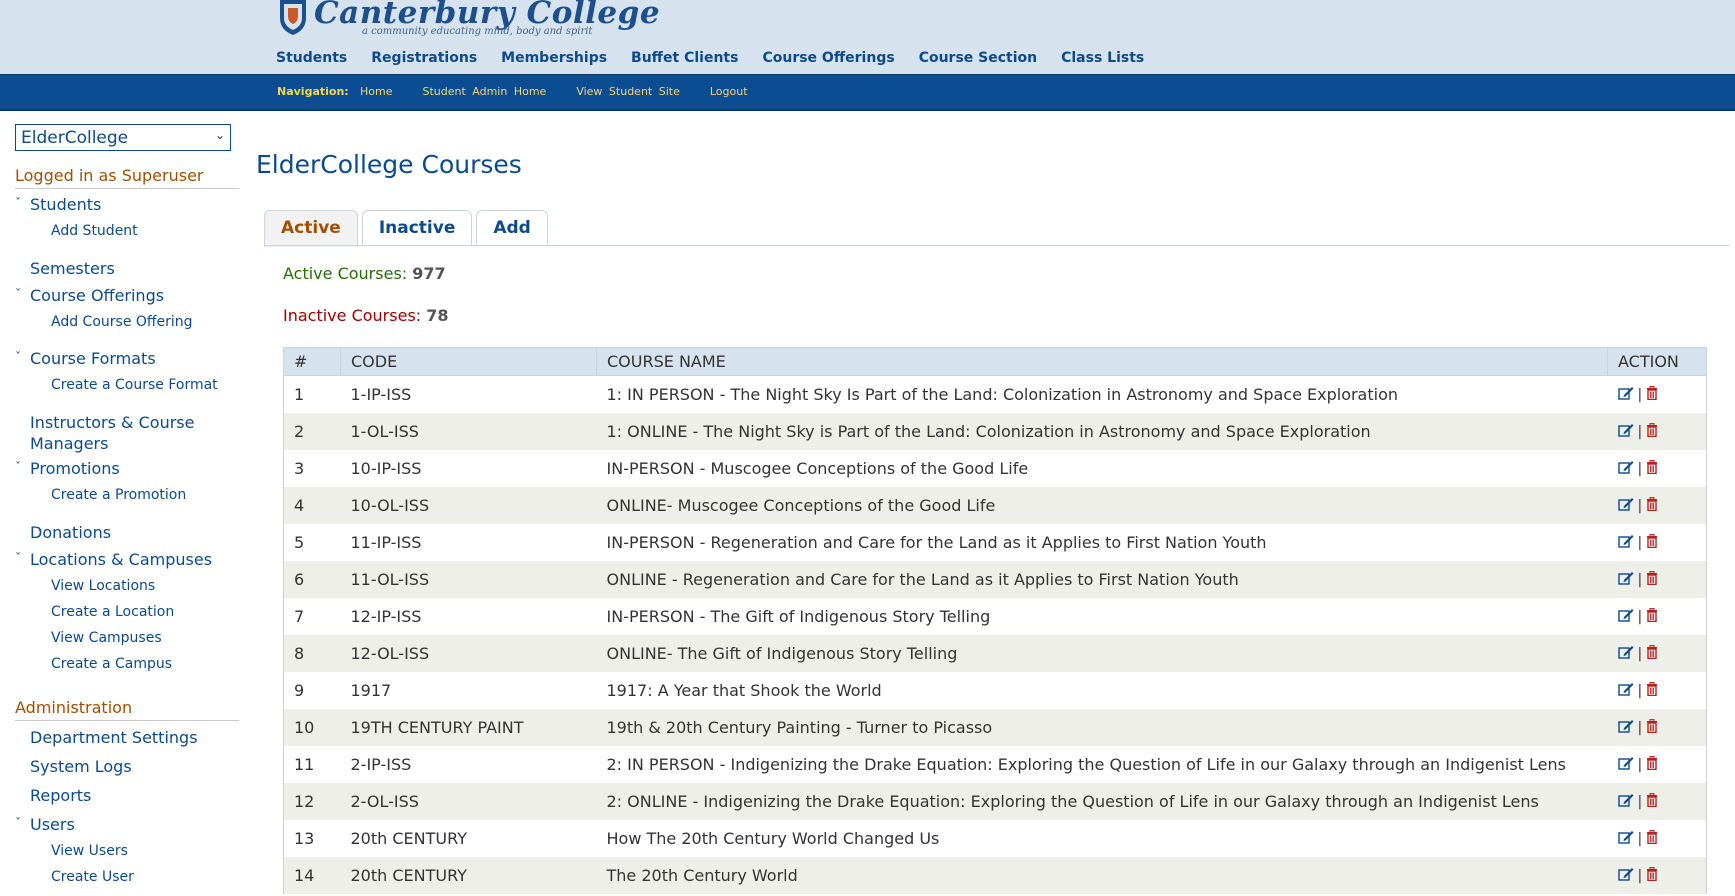 The height and width of the screenshot is (896, 1735). Describe the element at coordinates (312, 431) in the screenshot. I see `row-number: 2` at that location.